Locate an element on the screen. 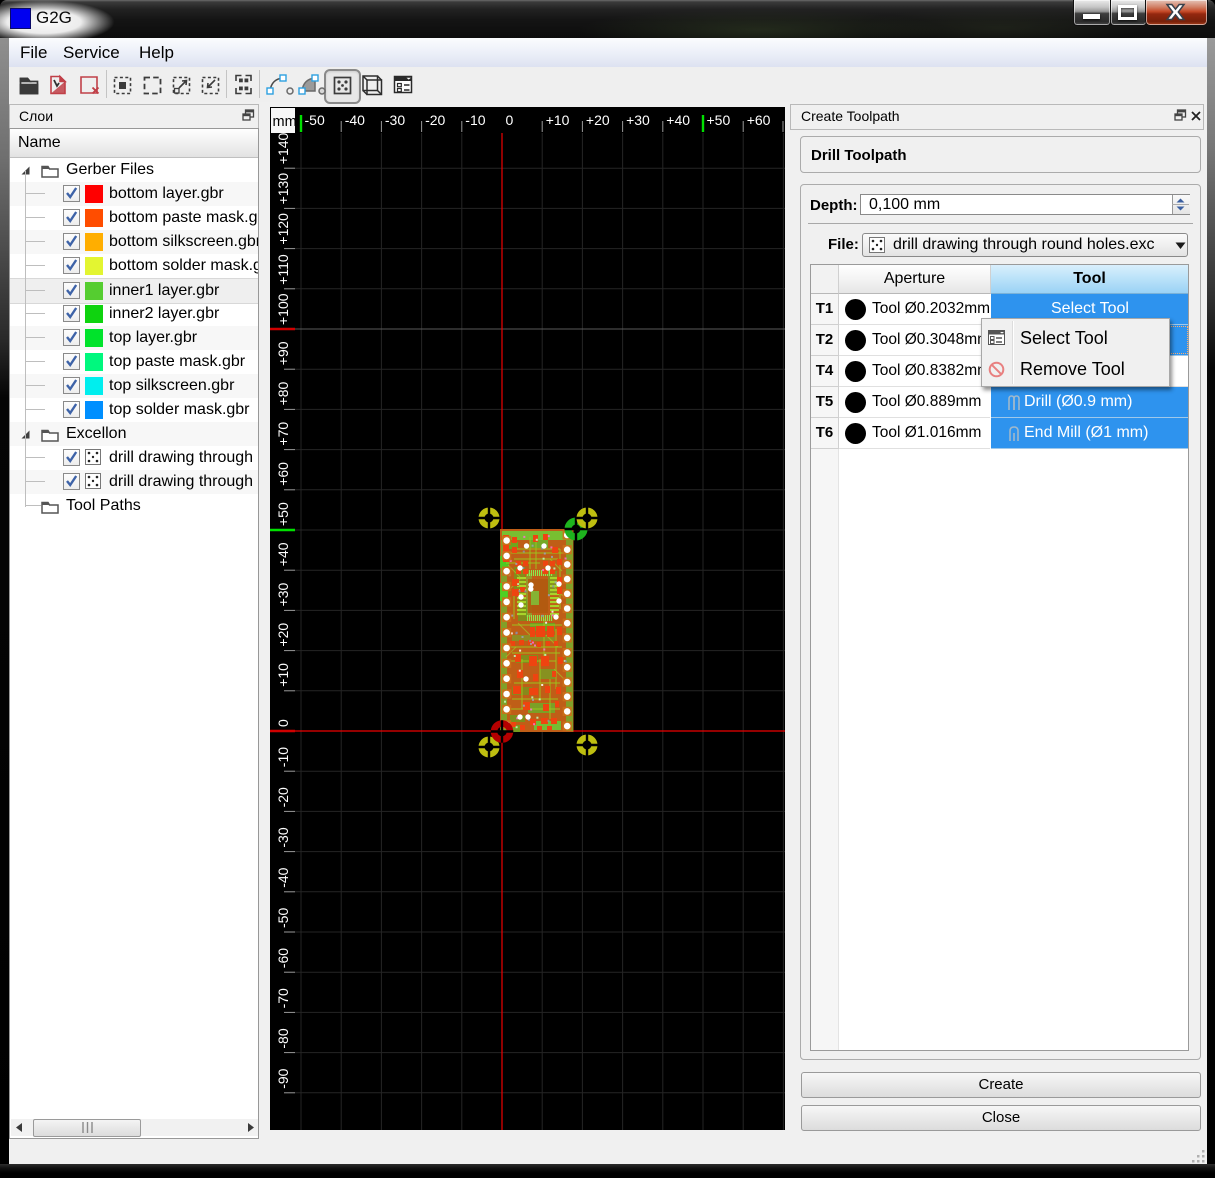  svg-text: +70 is located at coordinates (283, 434).